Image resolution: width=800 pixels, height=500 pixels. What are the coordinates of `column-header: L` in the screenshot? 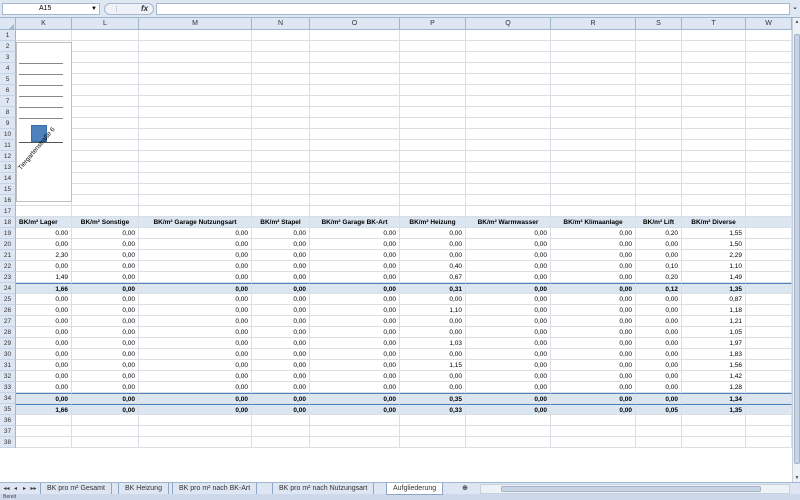 It's located at (105, 24).